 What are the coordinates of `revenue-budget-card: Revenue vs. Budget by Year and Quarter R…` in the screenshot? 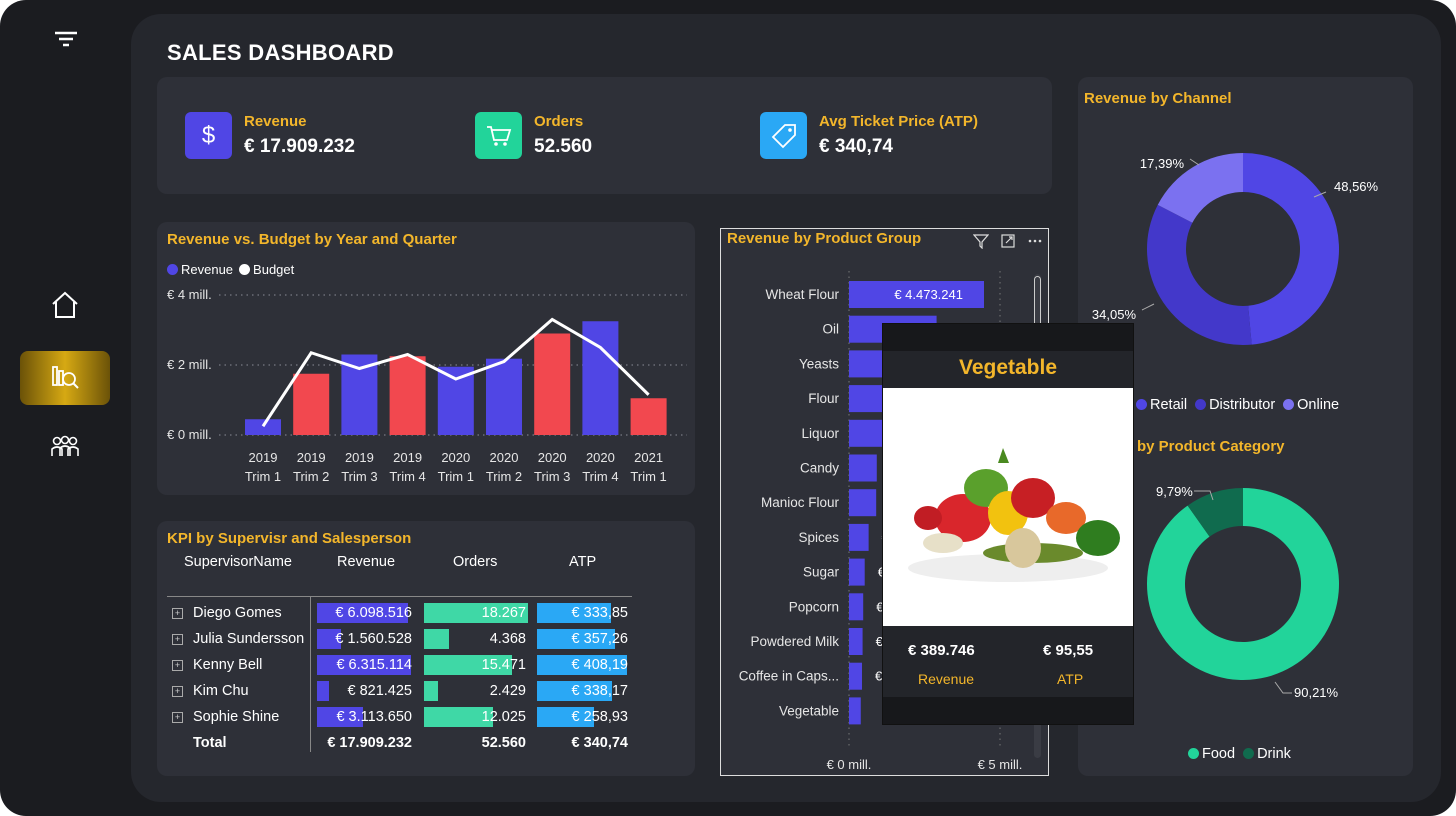 It's located at (426, 358).